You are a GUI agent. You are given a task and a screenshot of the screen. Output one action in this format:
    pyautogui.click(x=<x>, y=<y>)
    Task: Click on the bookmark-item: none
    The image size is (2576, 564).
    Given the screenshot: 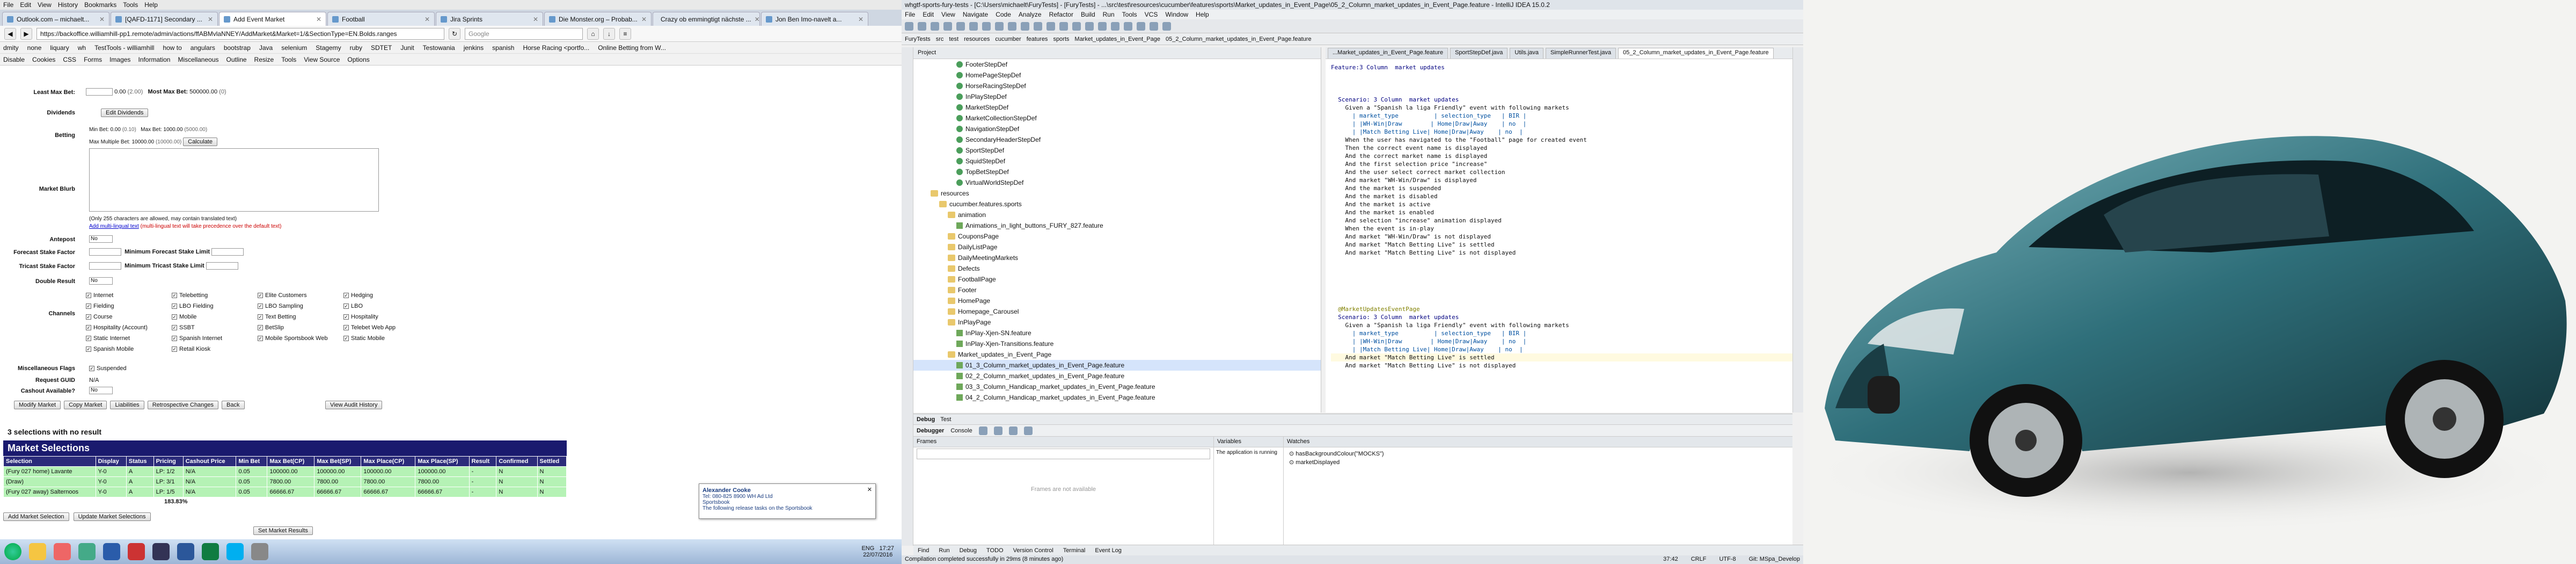 What is the action you would take?
    pyautogui.click(x=34, y=48)
    